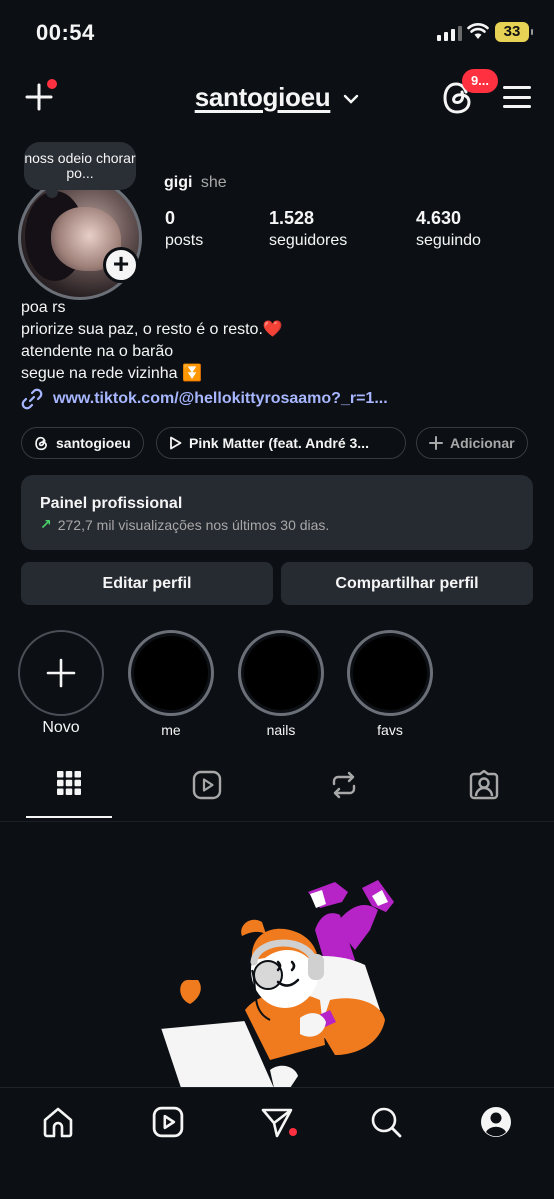  What do you see at coordinates (170, 218) in the screenshot?
I see `stat-value: 0` at bounding box center [170, 218].